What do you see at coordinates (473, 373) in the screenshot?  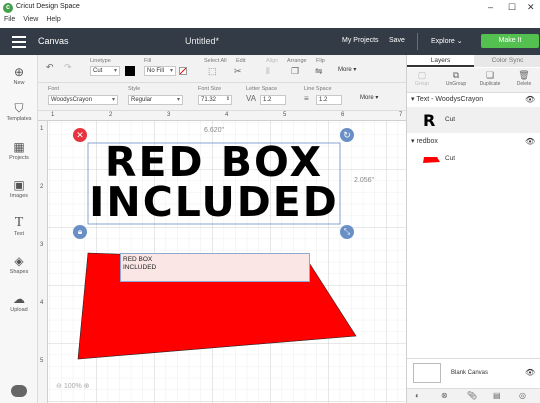 I see `blank-canvas-row: Blank Canvas 👁︎` at bounding box center [473, 373].